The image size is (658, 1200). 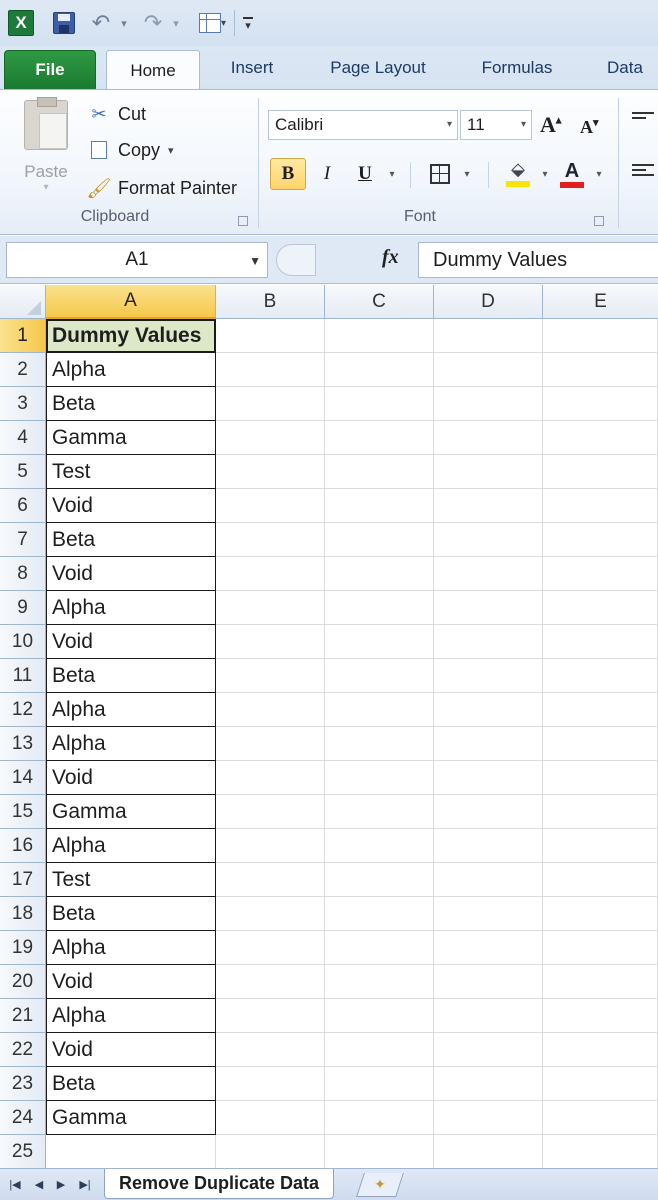 I want to click on format-painter-button: 🖌 Format Painter, so click(x=161, y=188).